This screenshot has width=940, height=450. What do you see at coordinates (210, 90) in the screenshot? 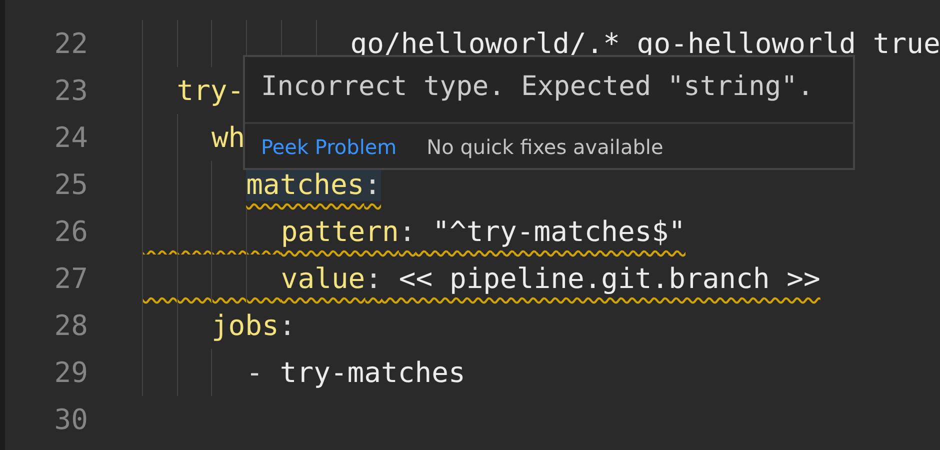
I see `code-line: try-` at bounding box center [210, 90].